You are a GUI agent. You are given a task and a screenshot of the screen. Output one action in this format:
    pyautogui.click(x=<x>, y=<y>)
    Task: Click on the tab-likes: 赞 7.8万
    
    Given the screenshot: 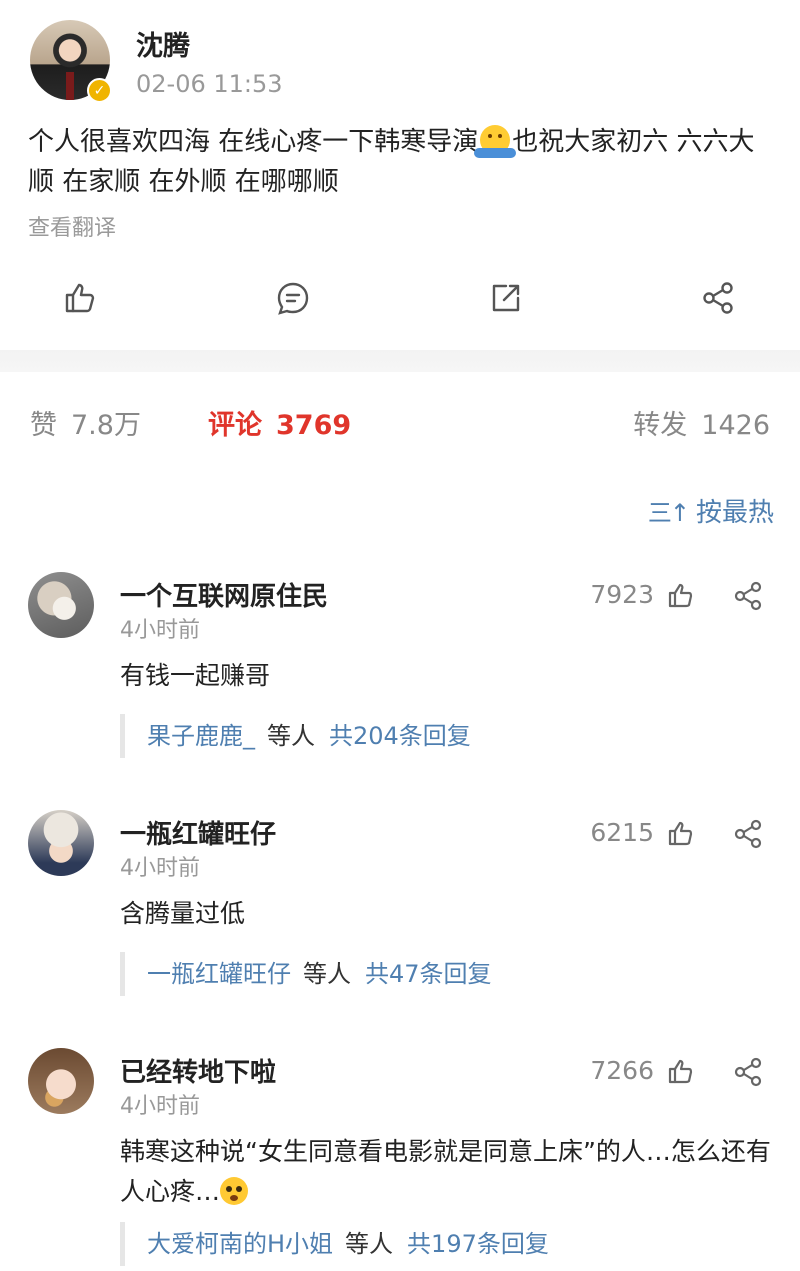 What is the action you would take?
    pyautogui.click(x=85, y=422)
    